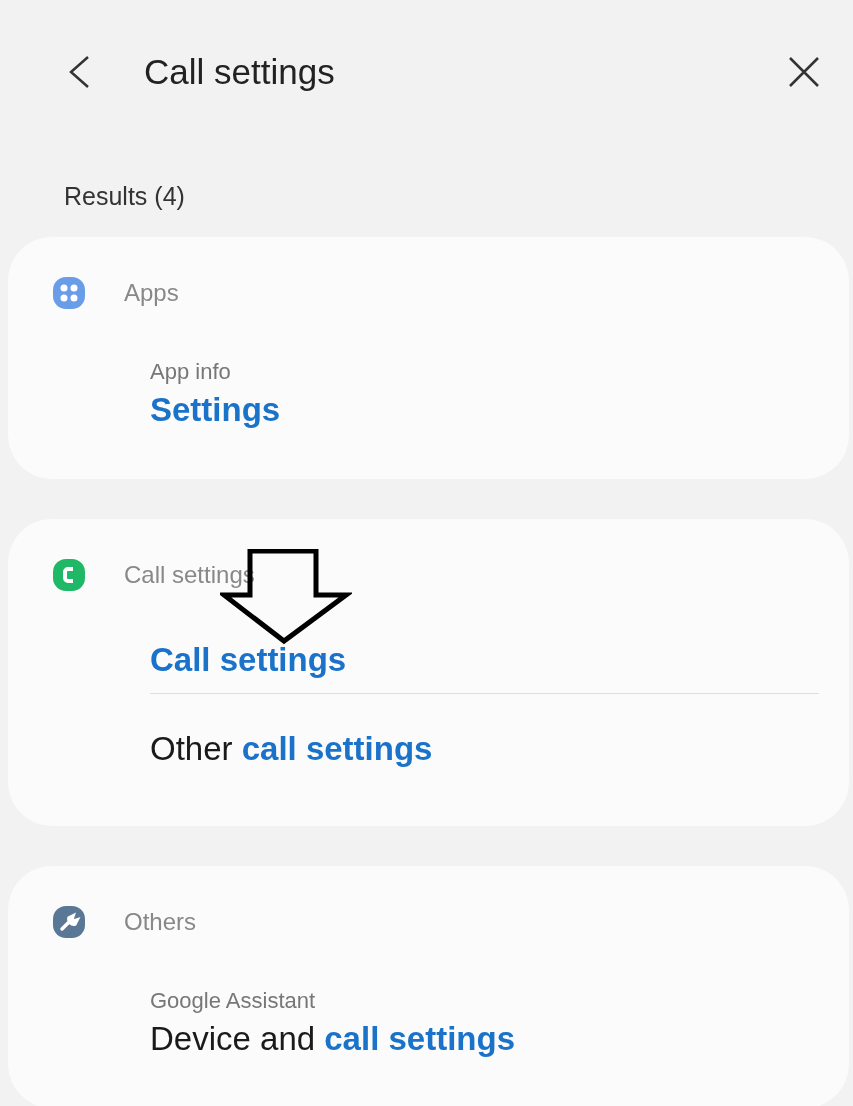  What do you see at coordinates (484, 1005) in the screenshot?
I see `result-item: Google Assistant Device and call settings` at bounding box center [484, 1005].